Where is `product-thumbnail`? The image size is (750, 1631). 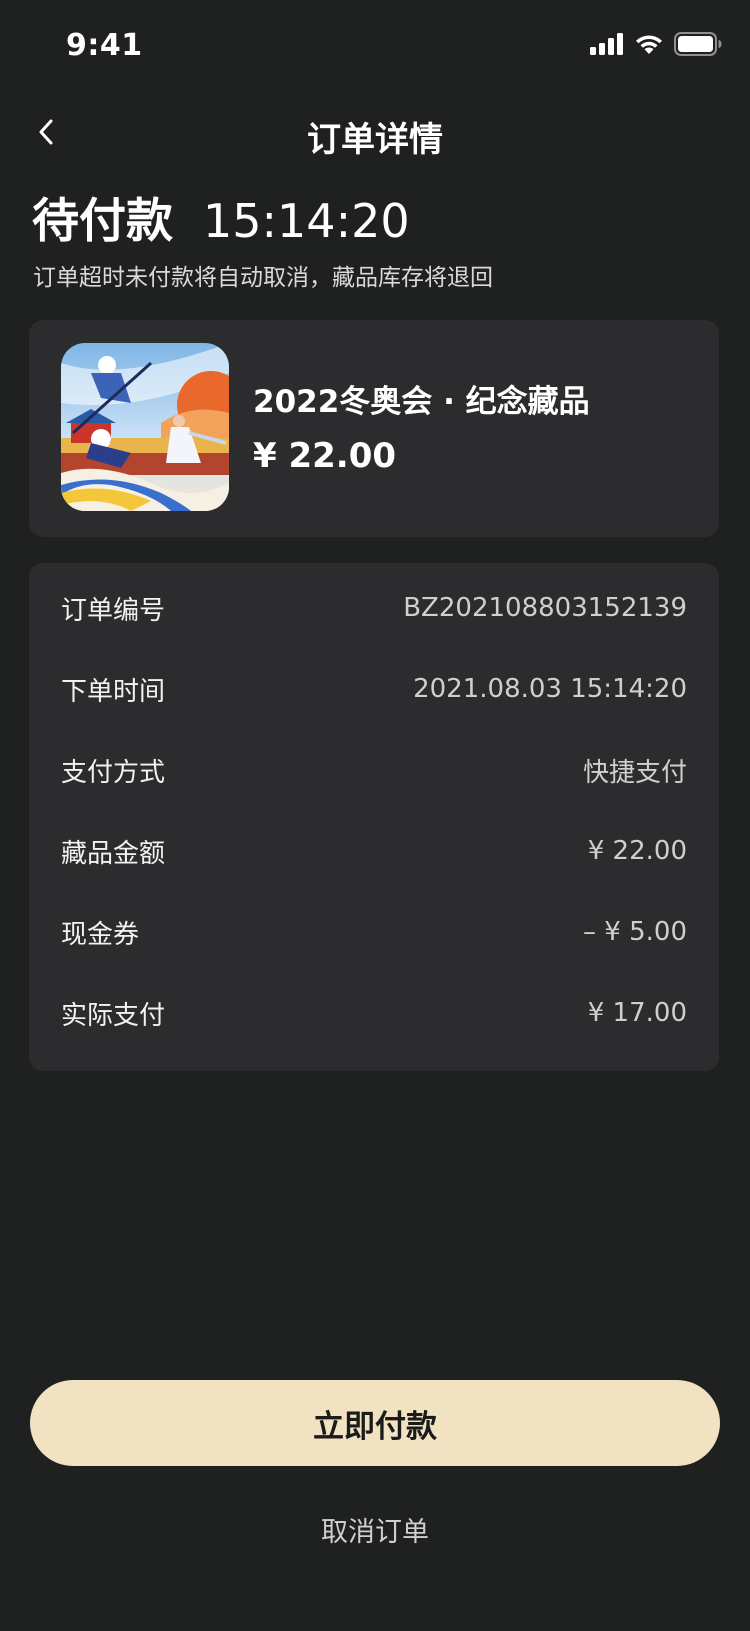
product-thumbnail is located at coordinates (145, 427).